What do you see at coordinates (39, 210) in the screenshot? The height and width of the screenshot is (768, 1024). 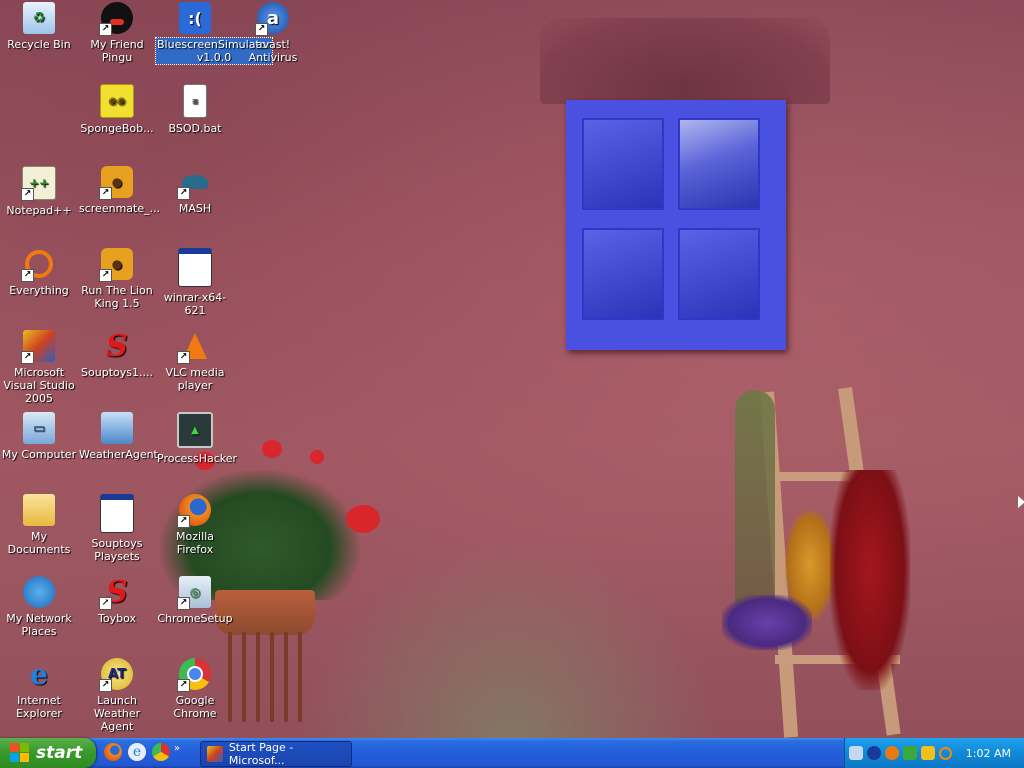 I see `desktop-icon-label: Notepad++` at bounding box center [39, 210].